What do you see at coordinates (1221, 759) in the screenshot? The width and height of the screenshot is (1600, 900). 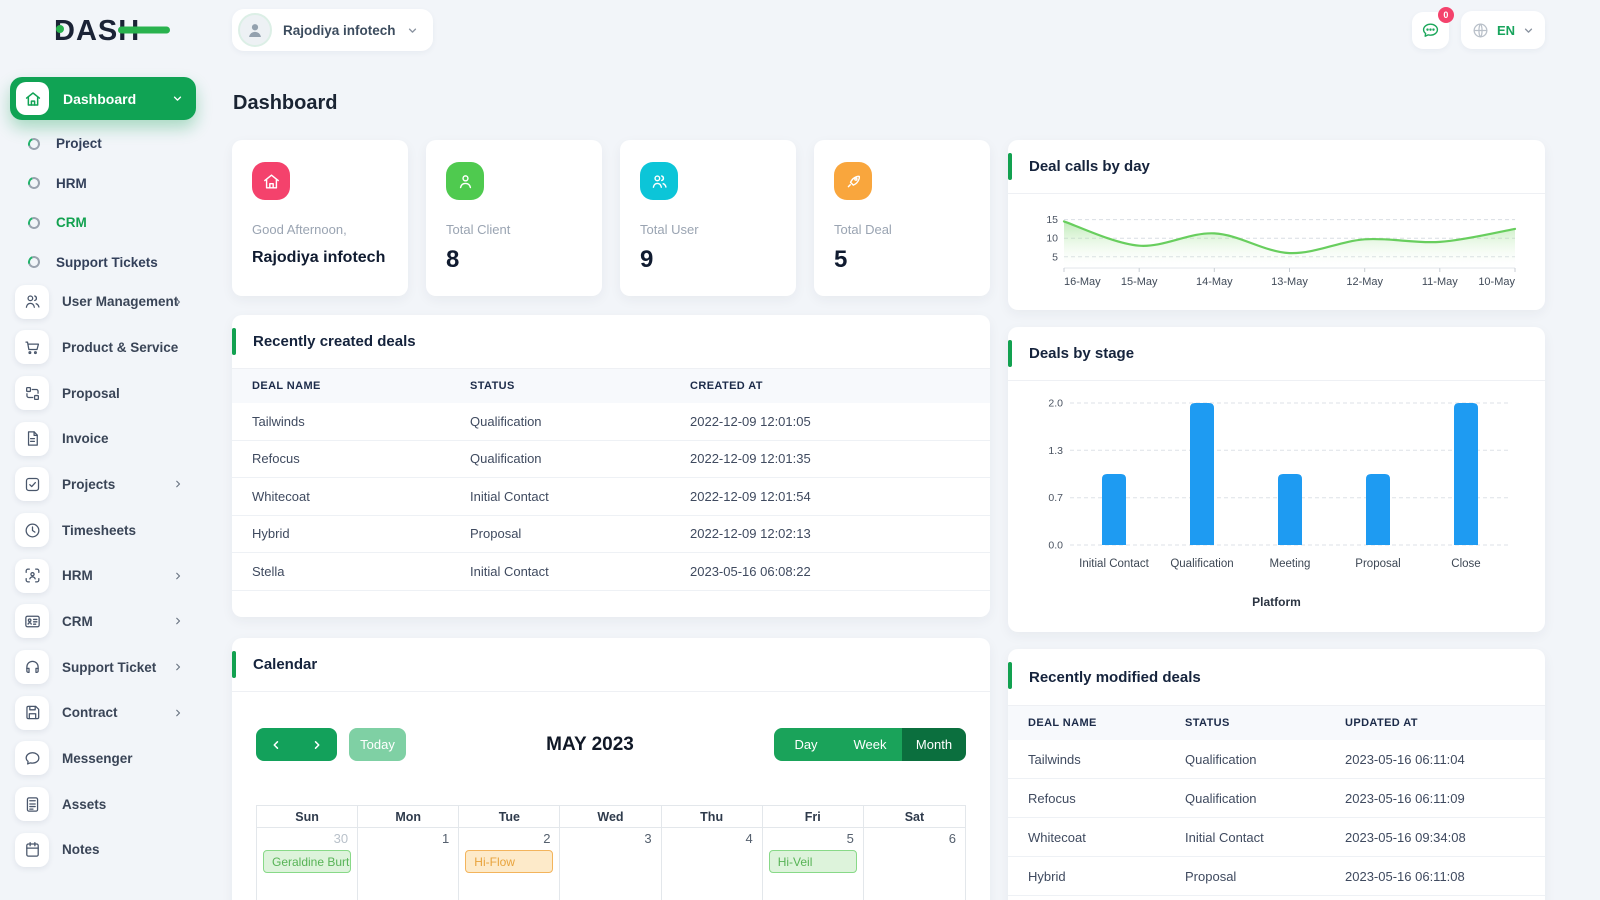 I see `table-cell: Qualification` at bounding box center [1221, 759].